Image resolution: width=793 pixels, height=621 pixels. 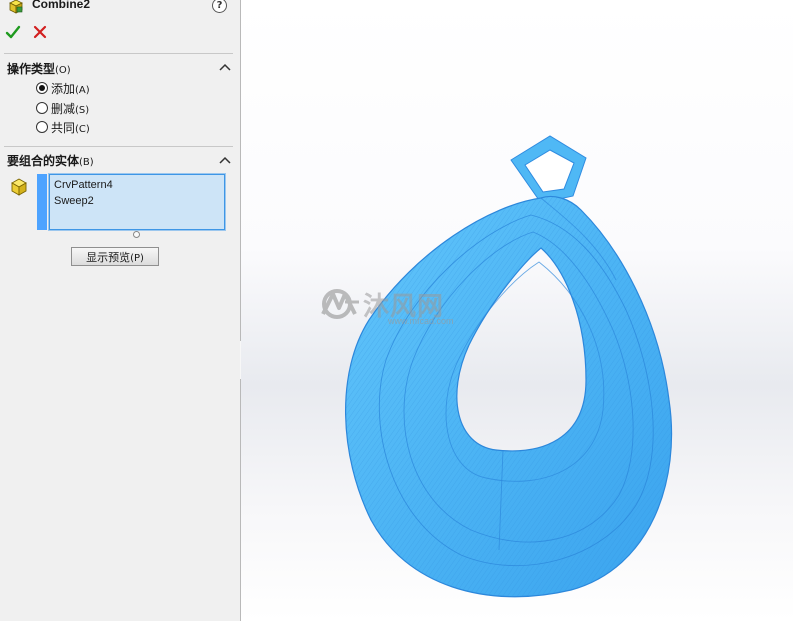 What do you see at coordinates (421, 321) in the screenshot?
I see `watermark-url: www.mfcad.com` at bounding box center [421, 321].